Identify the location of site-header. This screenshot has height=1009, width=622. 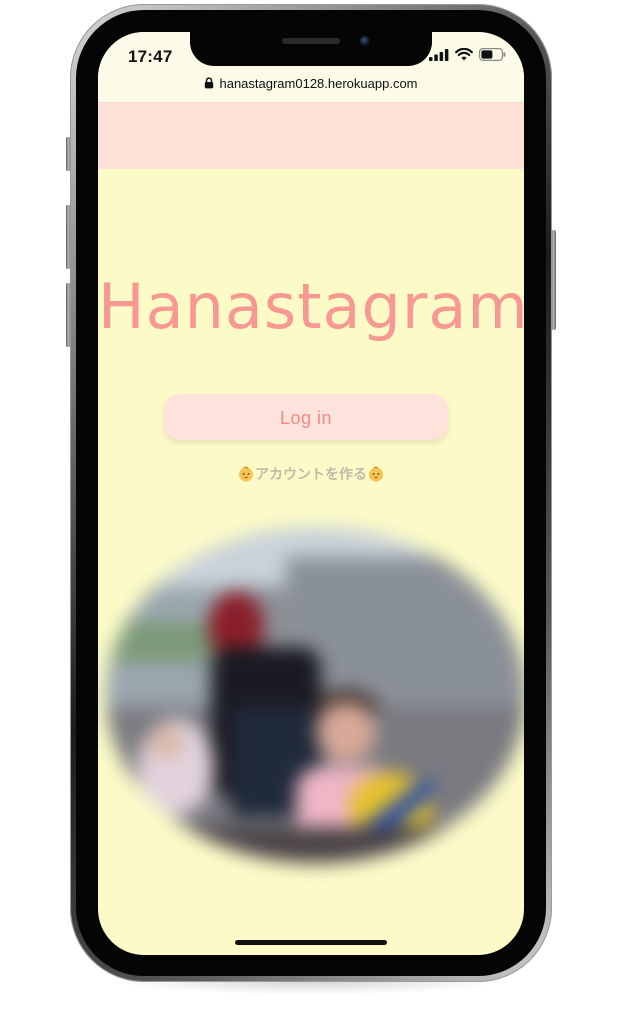
(311, 135).